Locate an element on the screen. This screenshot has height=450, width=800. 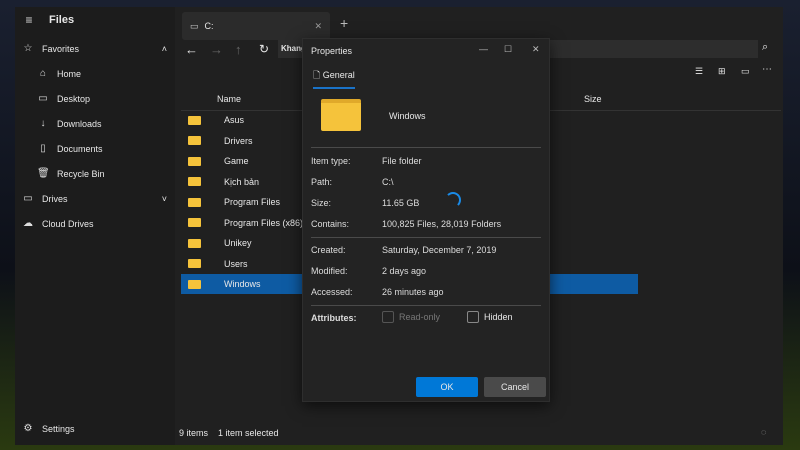
created-value: Saturday, December 7, 2019 is located at coordinates (439, 250).